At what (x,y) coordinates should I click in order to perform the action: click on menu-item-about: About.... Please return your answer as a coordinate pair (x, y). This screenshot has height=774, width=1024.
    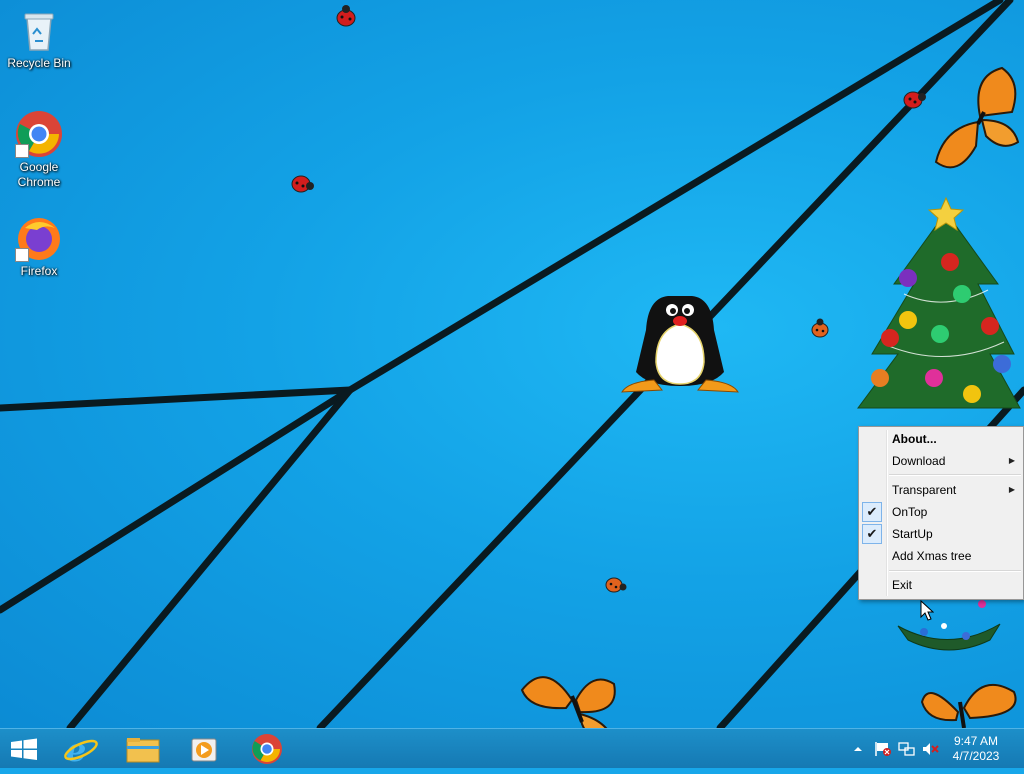
    Looking at the image, I should click on (941, 439).